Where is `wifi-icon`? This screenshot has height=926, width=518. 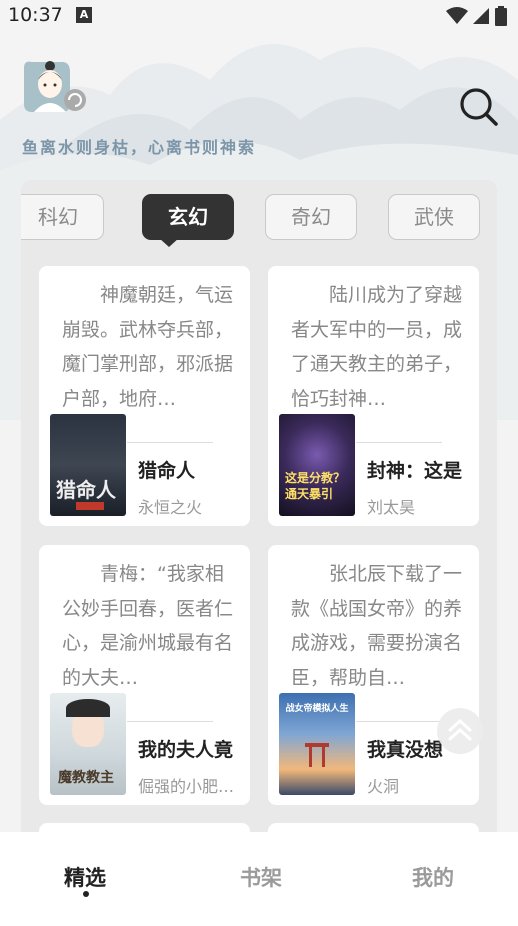 wifi-icon is located at coordinates (457, 15).